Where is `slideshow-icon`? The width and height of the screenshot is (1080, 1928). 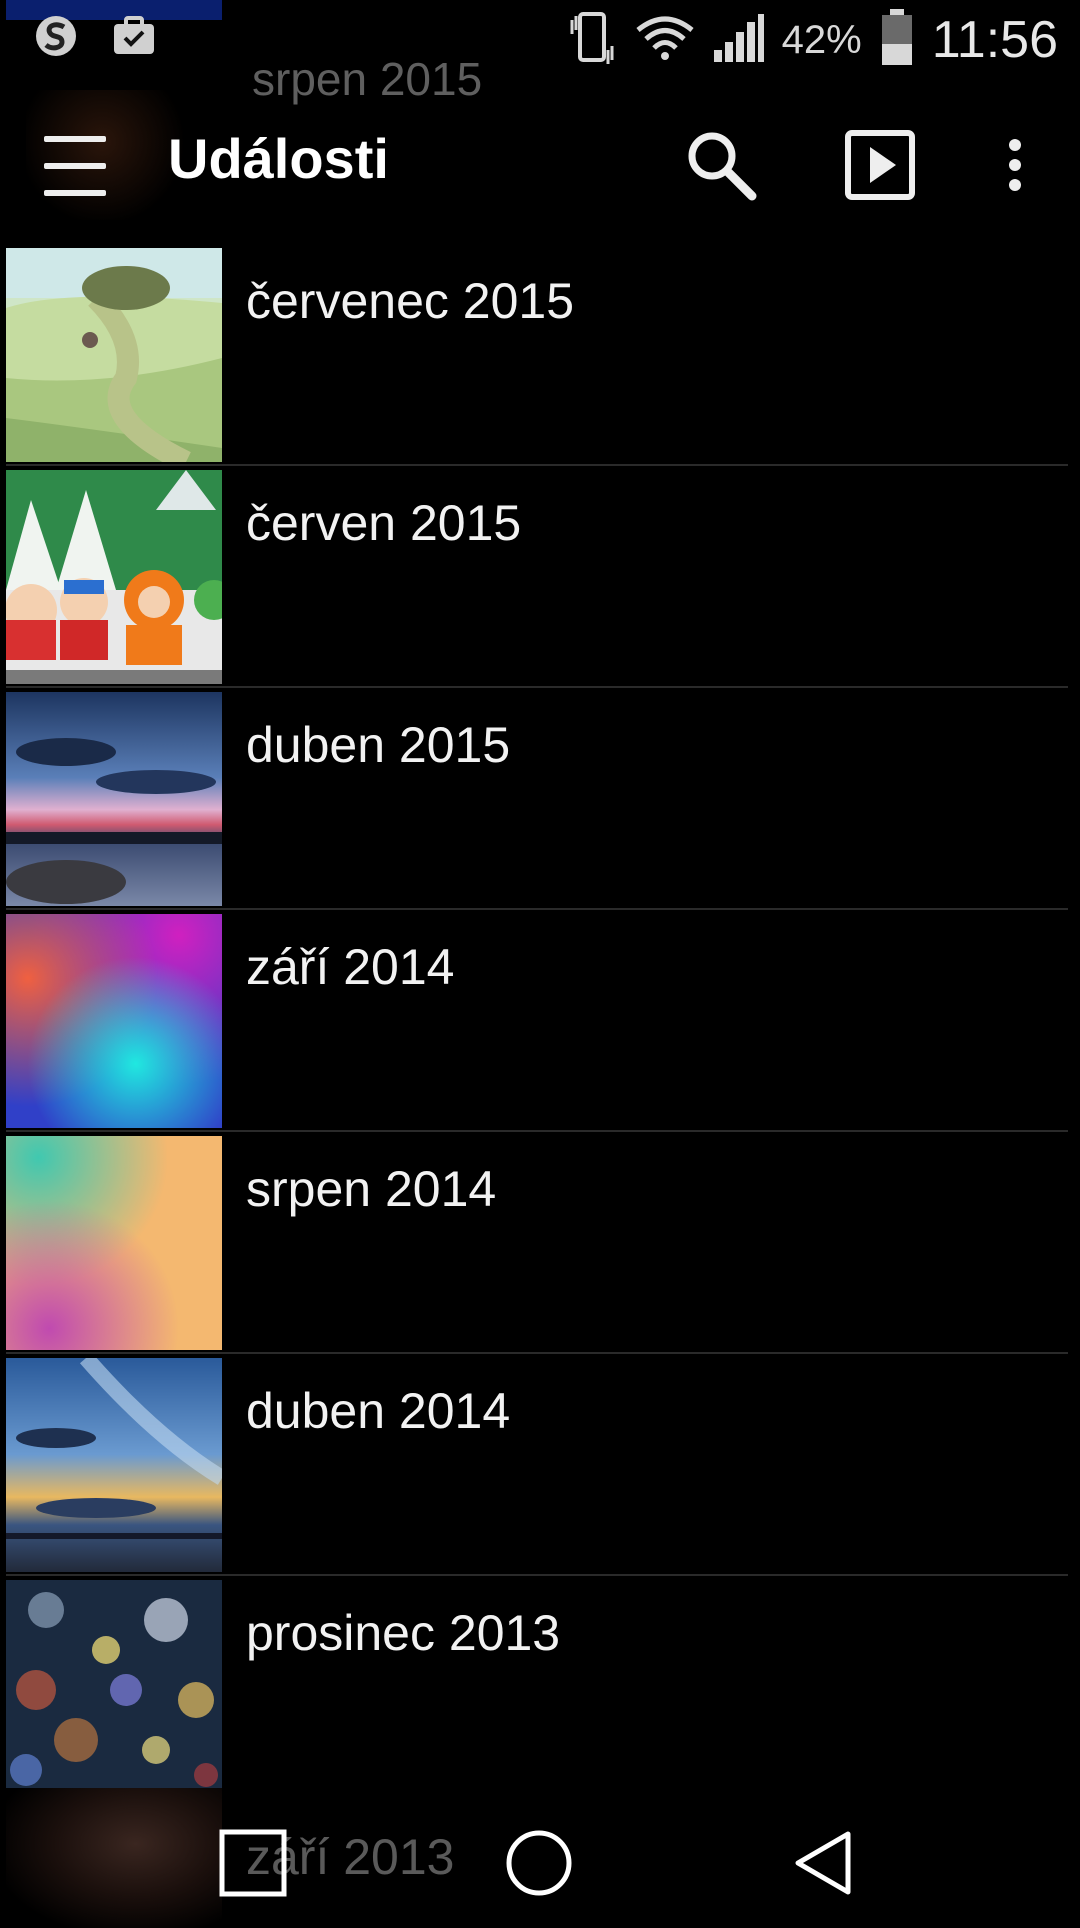 slideshow-icon is located at coordinates (880, 165).